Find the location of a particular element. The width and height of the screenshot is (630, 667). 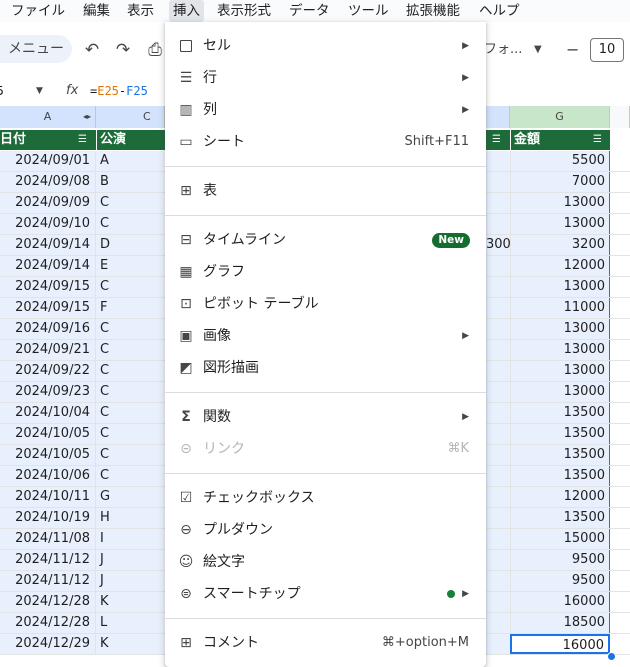

menu-data: データ is located at coordinates (309, 11).